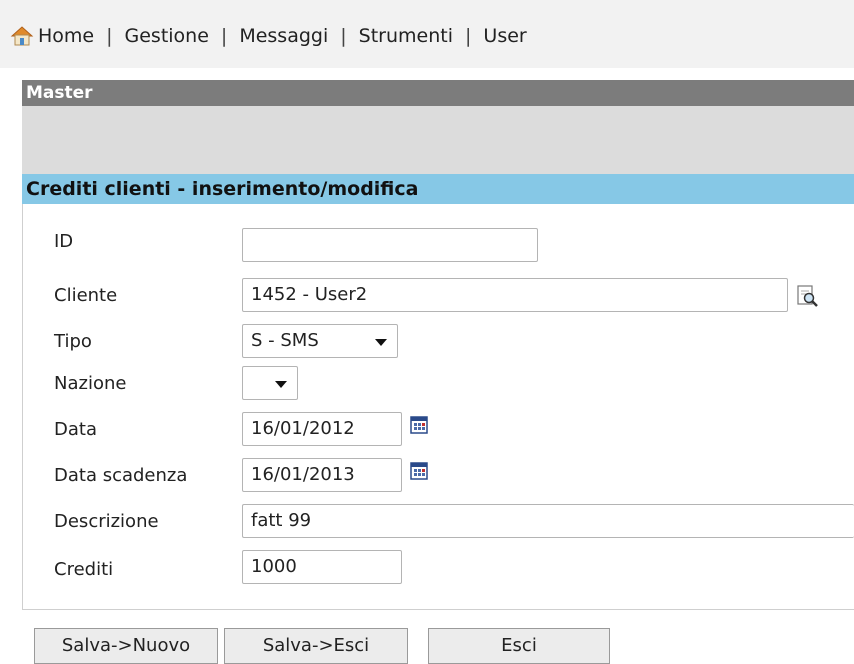 This screenshot has width=854, height=664. I want to click on master-header: Master, so click(438, 93).